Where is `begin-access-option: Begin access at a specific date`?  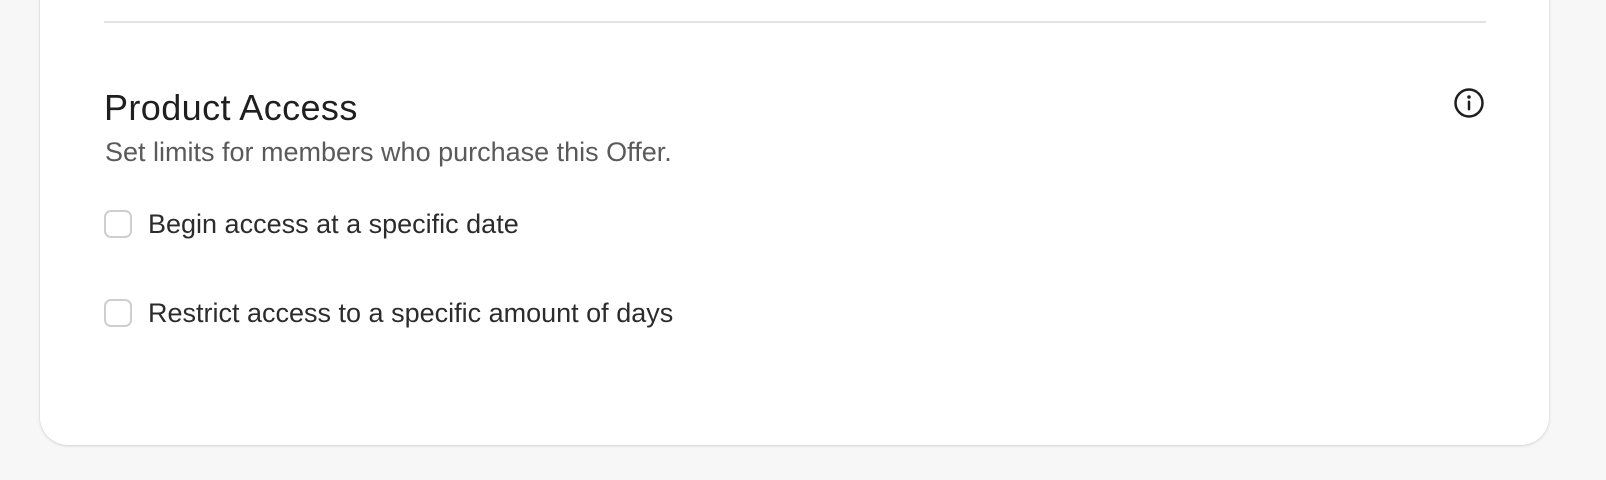
begin-access-option: Begin access at a specific date is located at coordinates (311, 224).